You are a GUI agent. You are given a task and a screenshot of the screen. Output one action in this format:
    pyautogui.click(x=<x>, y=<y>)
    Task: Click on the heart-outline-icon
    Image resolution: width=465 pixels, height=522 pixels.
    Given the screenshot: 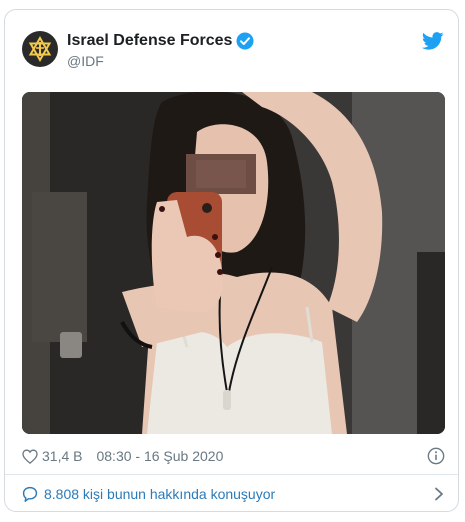 What is the action you would take?
    pyautogui.click(x=30, y=456)
    